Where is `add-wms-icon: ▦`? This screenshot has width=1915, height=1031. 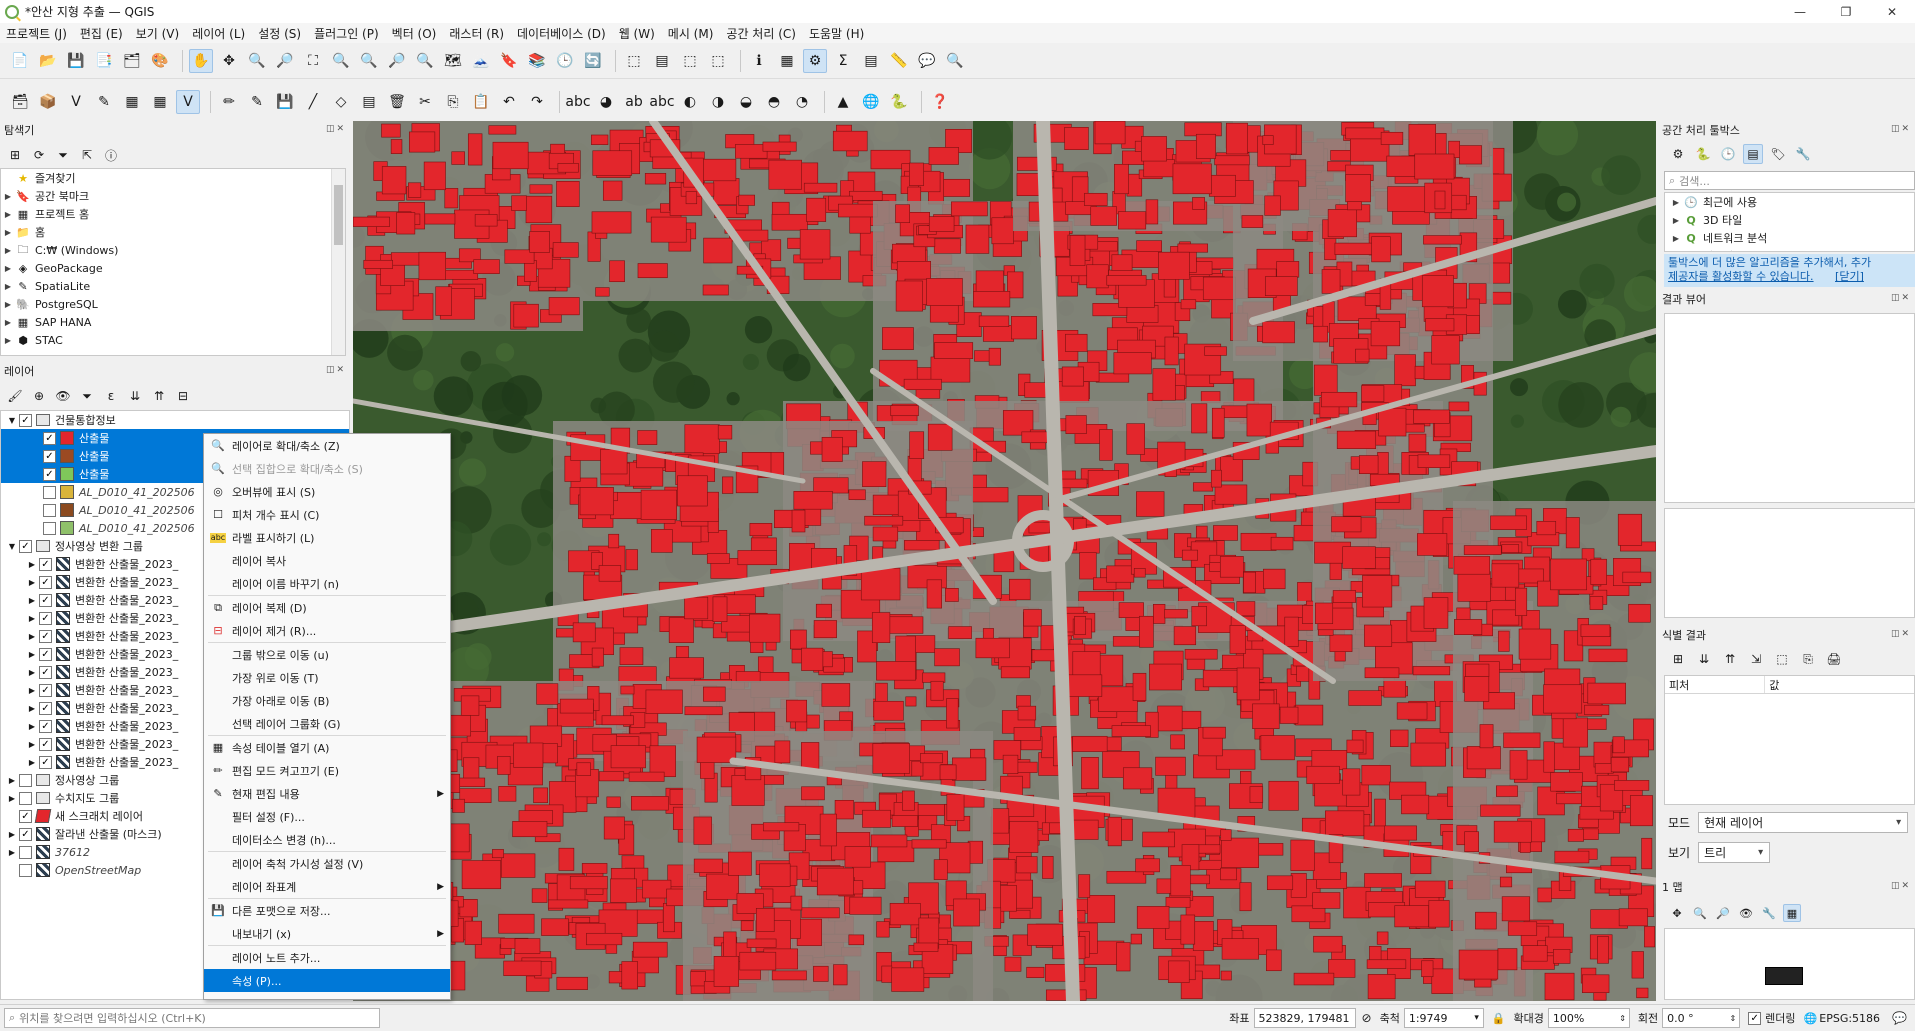
add-wms-icon: ▦ is located at coordinates (132, 102).